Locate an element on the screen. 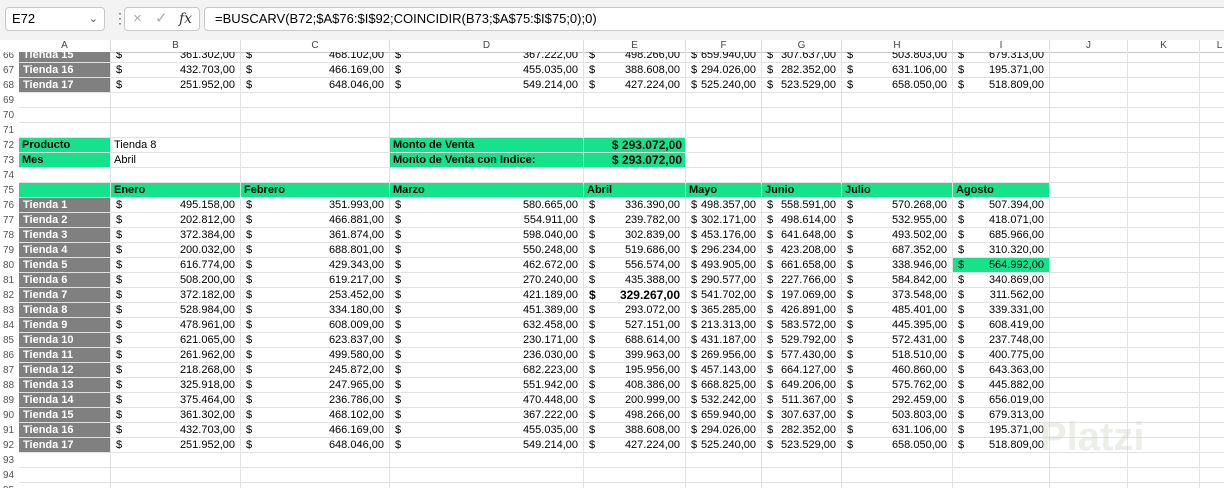 The image size is (1224, 488). currency-cell: $583.572,00 is located at coordinates (802, 325).